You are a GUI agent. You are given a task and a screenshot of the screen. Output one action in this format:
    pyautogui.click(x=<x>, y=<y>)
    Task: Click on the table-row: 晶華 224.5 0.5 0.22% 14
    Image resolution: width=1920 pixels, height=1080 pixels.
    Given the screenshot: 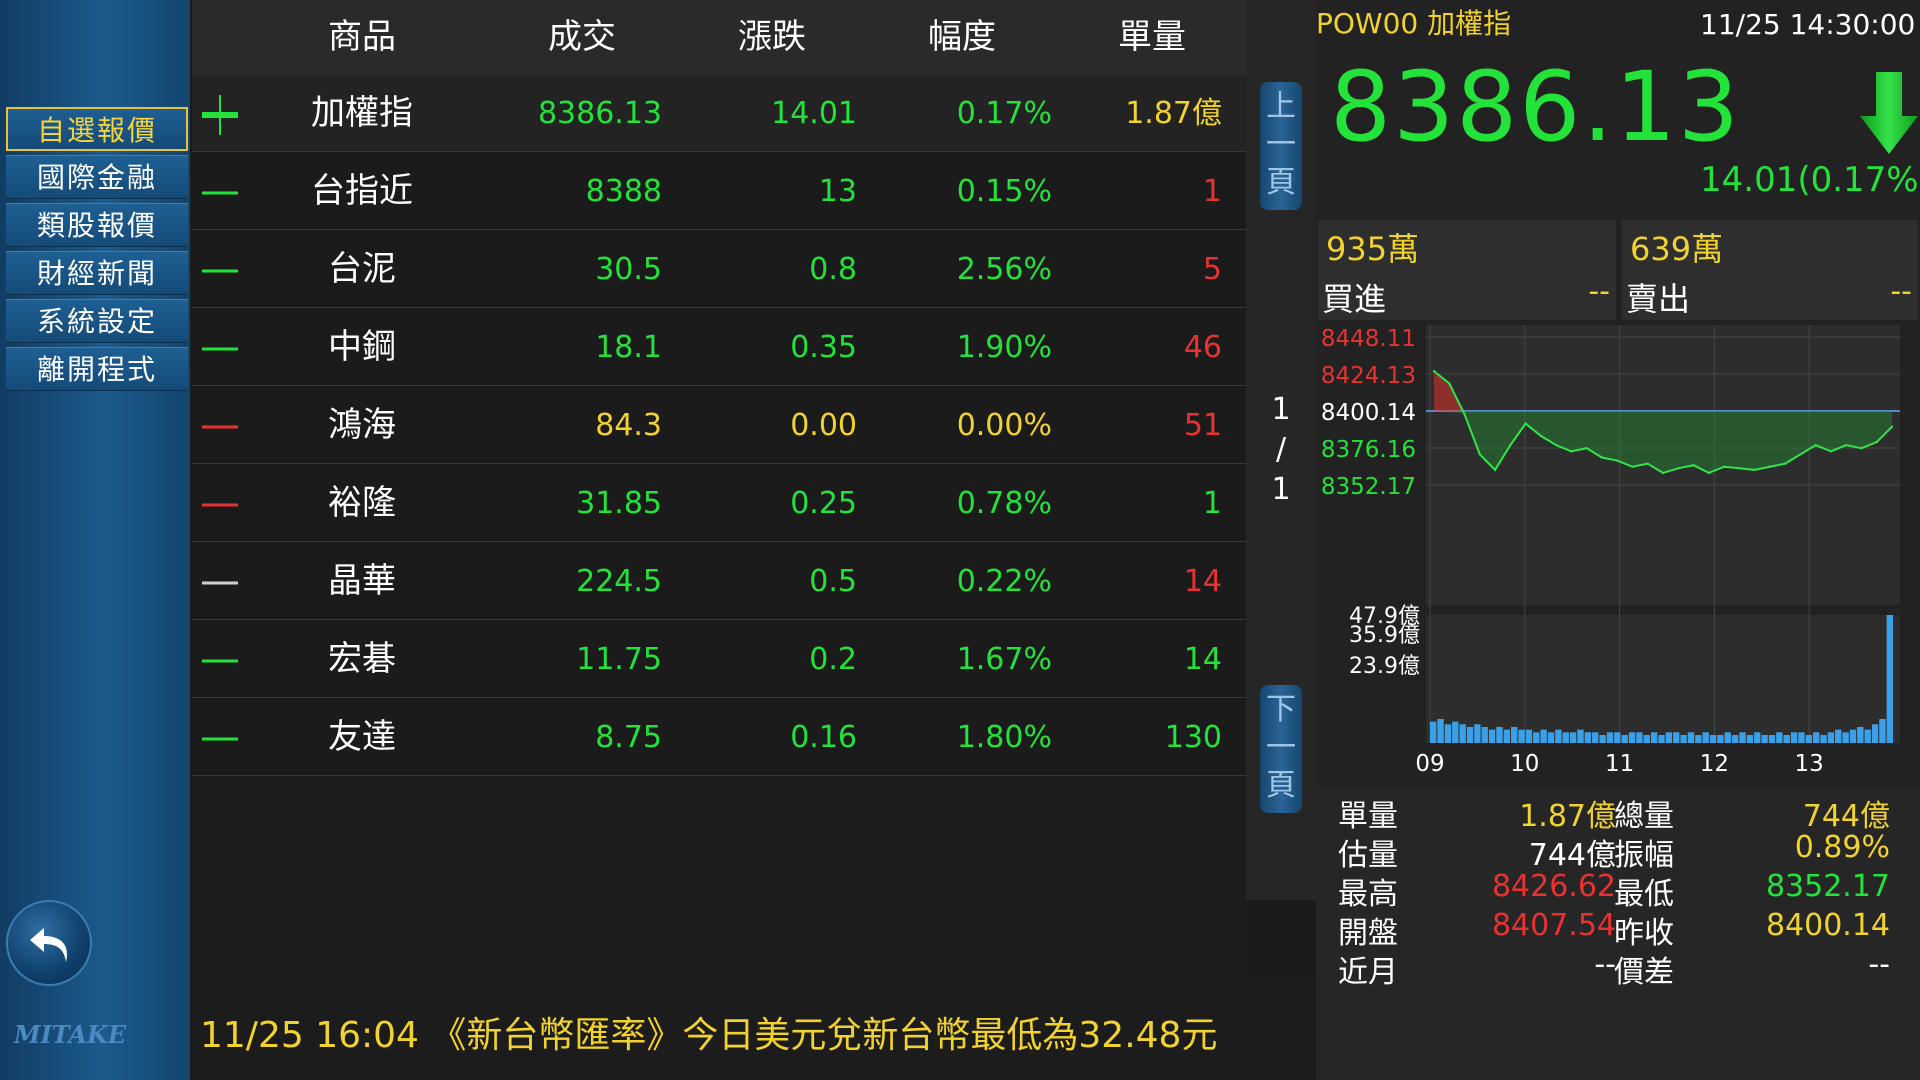 What is the action you would take?
    pyautogui.click(x=719, y=581)
    